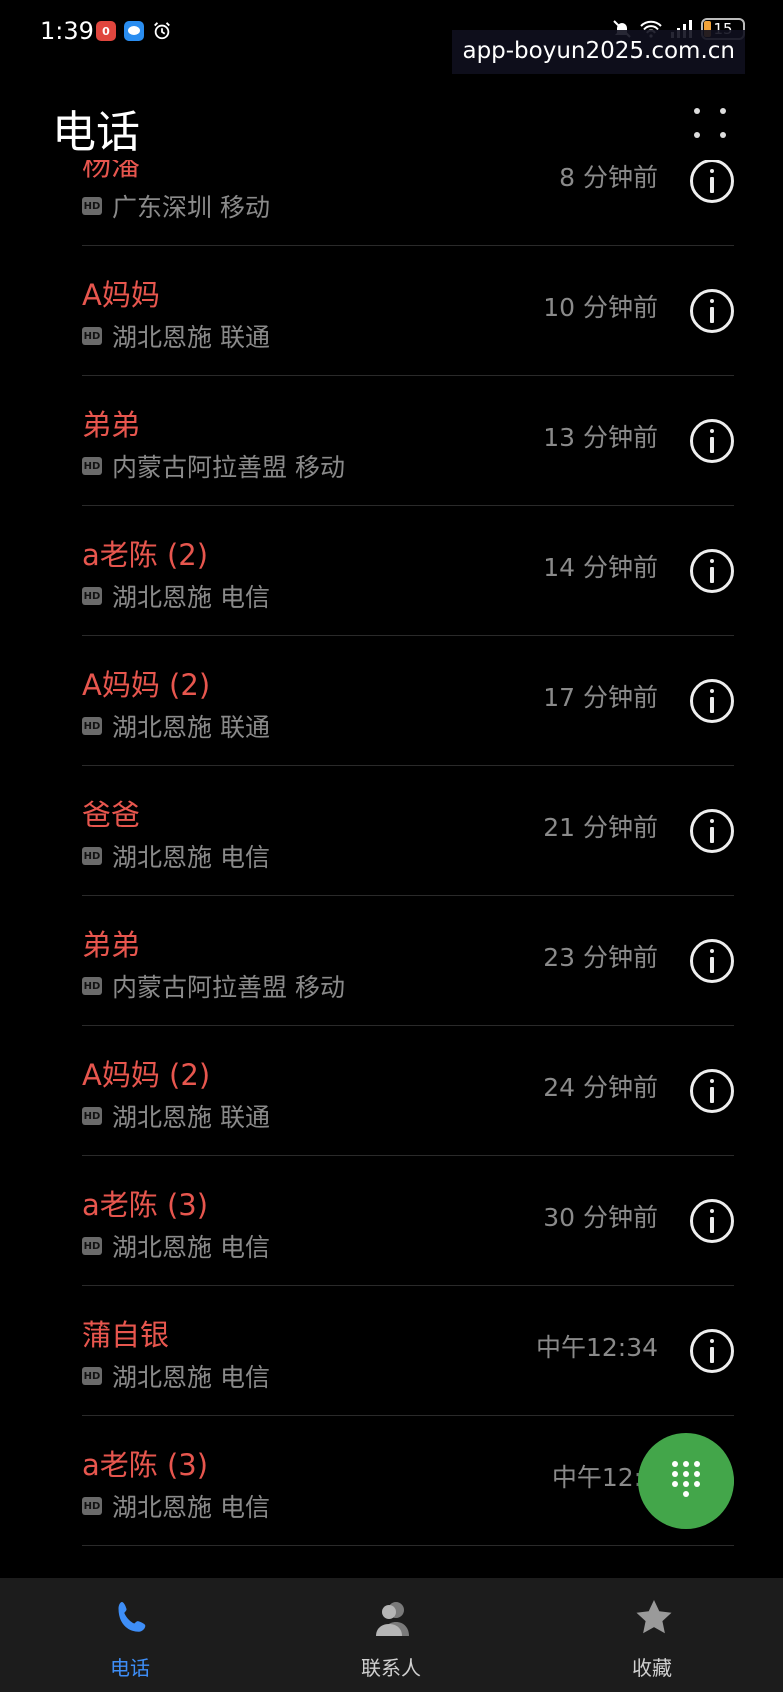  What do you see at coordinates (408, 831) in the screenshot?
I see `call-row: 爸爸 HD 湖北恩施 电信 21 分钟前` at bounding box center [408, 831].